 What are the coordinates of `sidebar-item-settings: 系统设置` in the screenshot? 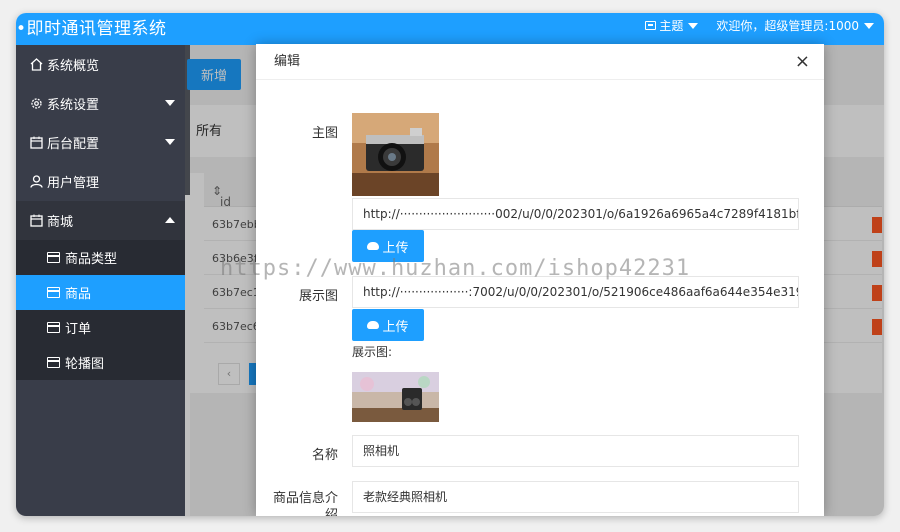 It's located at (100, 103).